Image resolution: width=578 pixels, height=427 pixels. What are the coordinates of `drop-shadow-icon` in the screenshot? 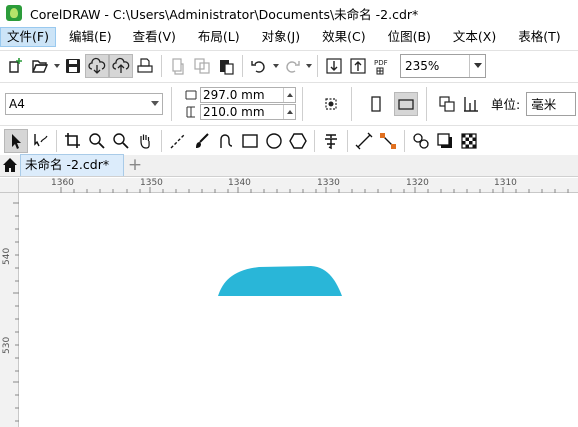 It's located at (444, 140).